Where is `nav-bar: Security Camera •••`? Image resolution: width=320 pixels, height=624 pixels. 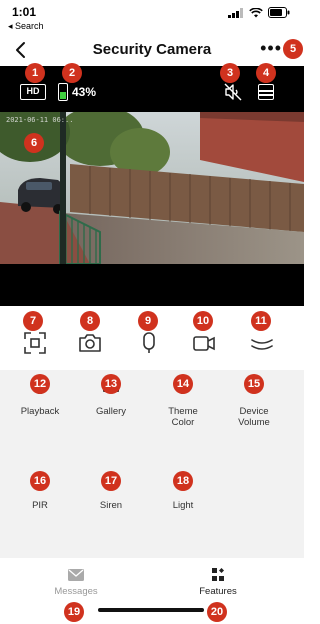
nav-bar: Security Camera ••• is located at coordinates (152, 50).